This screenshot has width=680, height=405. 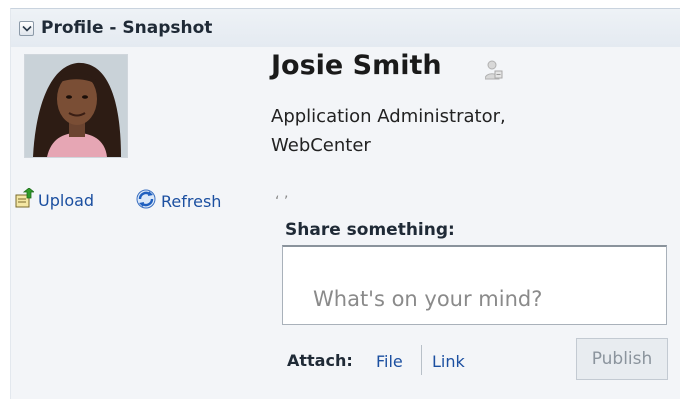 I want to click on publish-button: Publish, so click(x=622, y=359).